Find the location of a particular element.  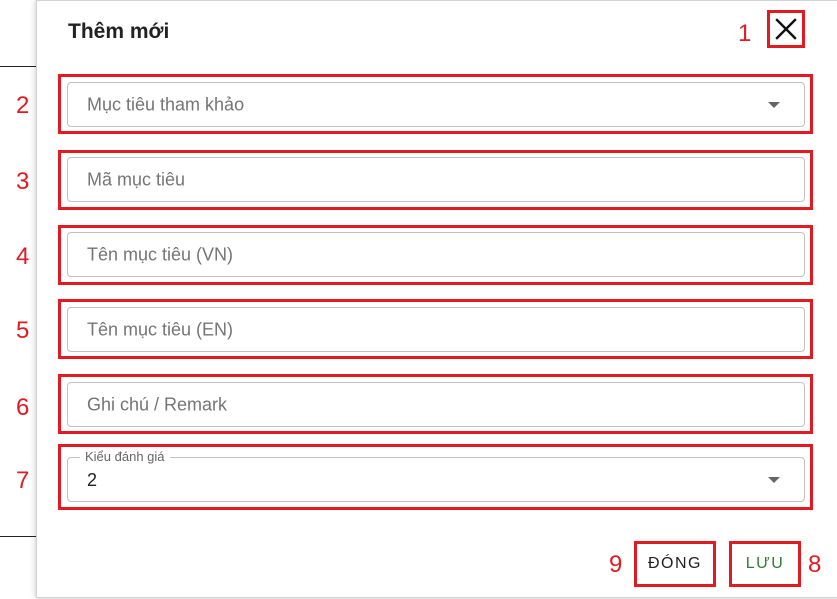

annotation-number-5: 5 is located at coordinates (23, 330).